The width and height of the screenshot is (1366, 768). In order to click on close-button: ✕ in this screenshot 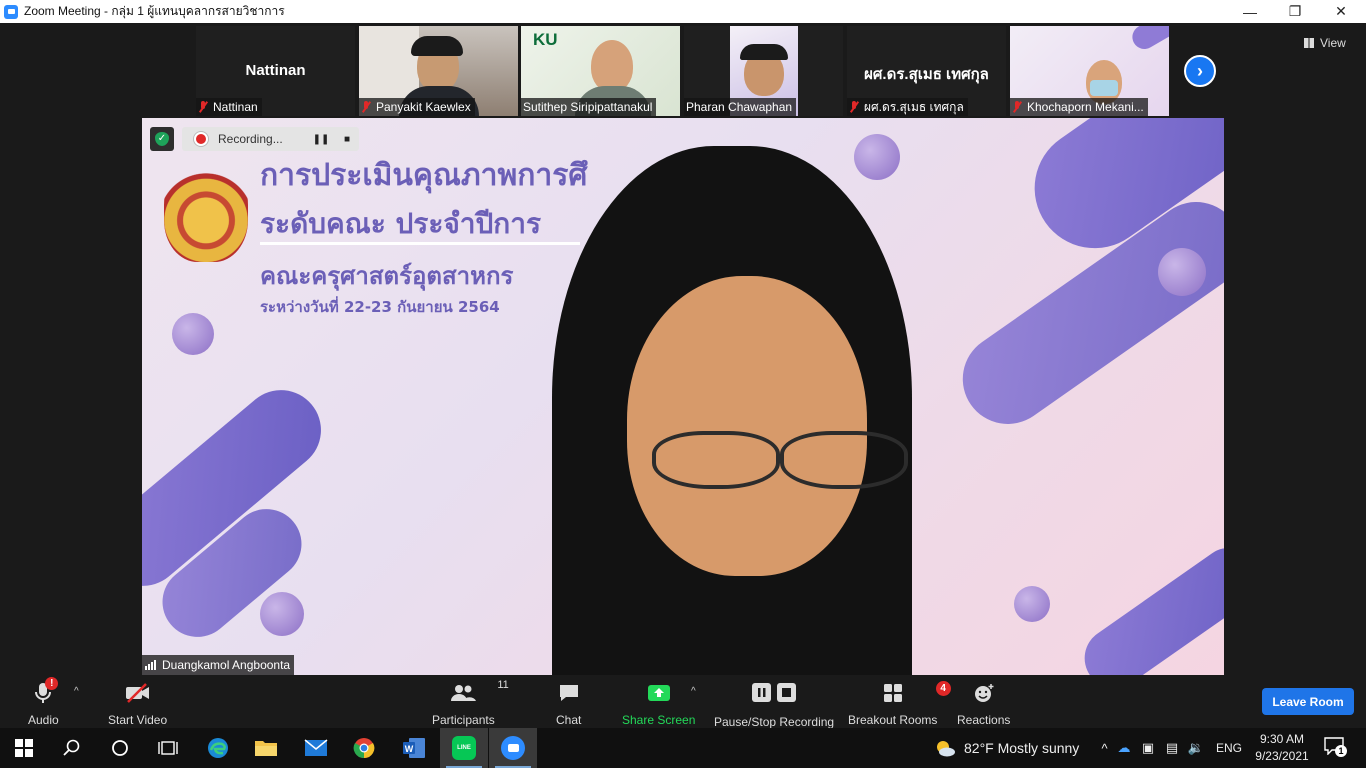, I will do `click(1341, 11)`.